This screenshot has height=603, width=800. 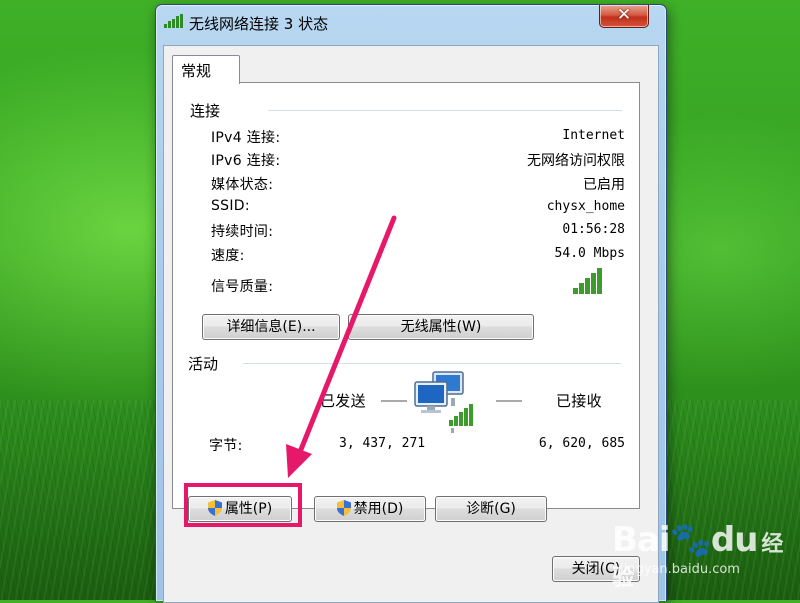 I want to click on uac-shield-icon, so click(x=343, y=508).